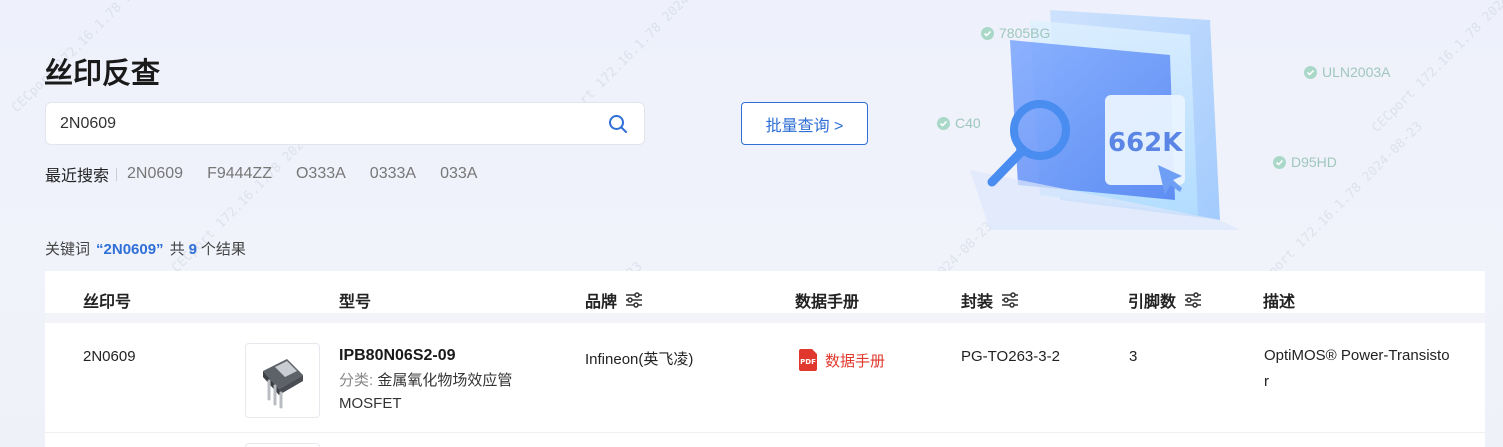  Describe the element at coordinates (444, 356) in the screenshot. I see `model-link: IPB80N06S2-09` at that location.